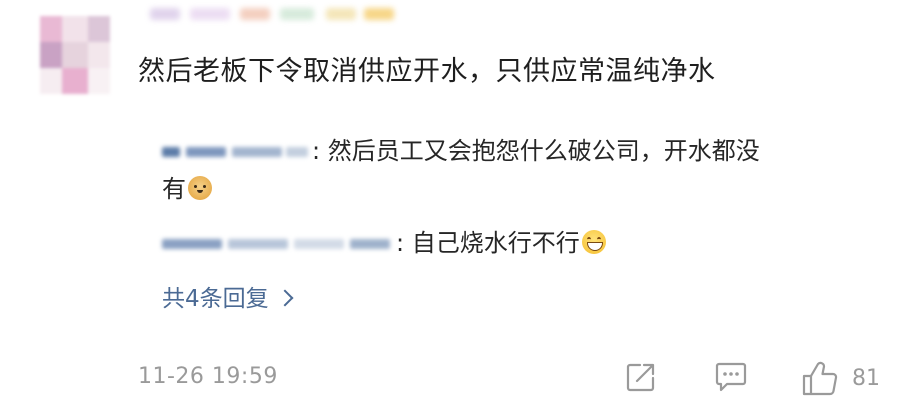  I want to click on share-icon, so click(640, 377).